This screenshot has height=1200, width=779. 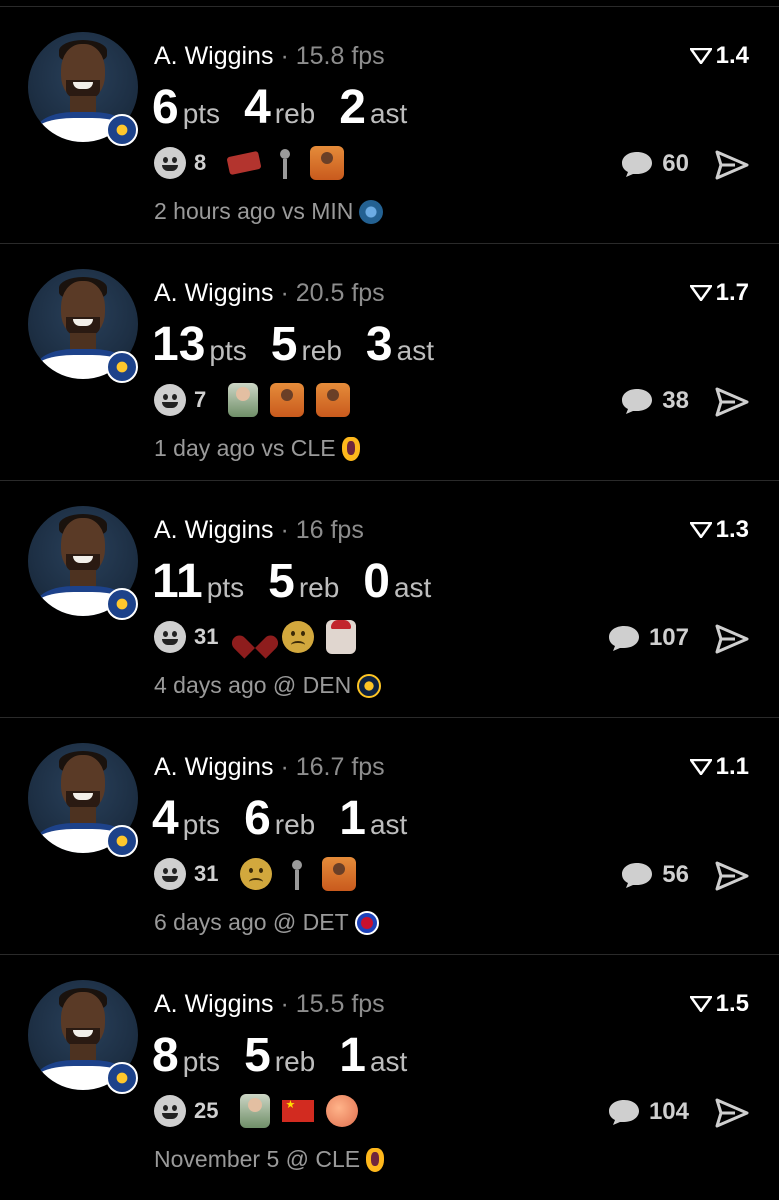 What do you see at coordinates (122, 604) in the screenshot?
I see `warriors-logo-icon` at bounding box center [122, 604].